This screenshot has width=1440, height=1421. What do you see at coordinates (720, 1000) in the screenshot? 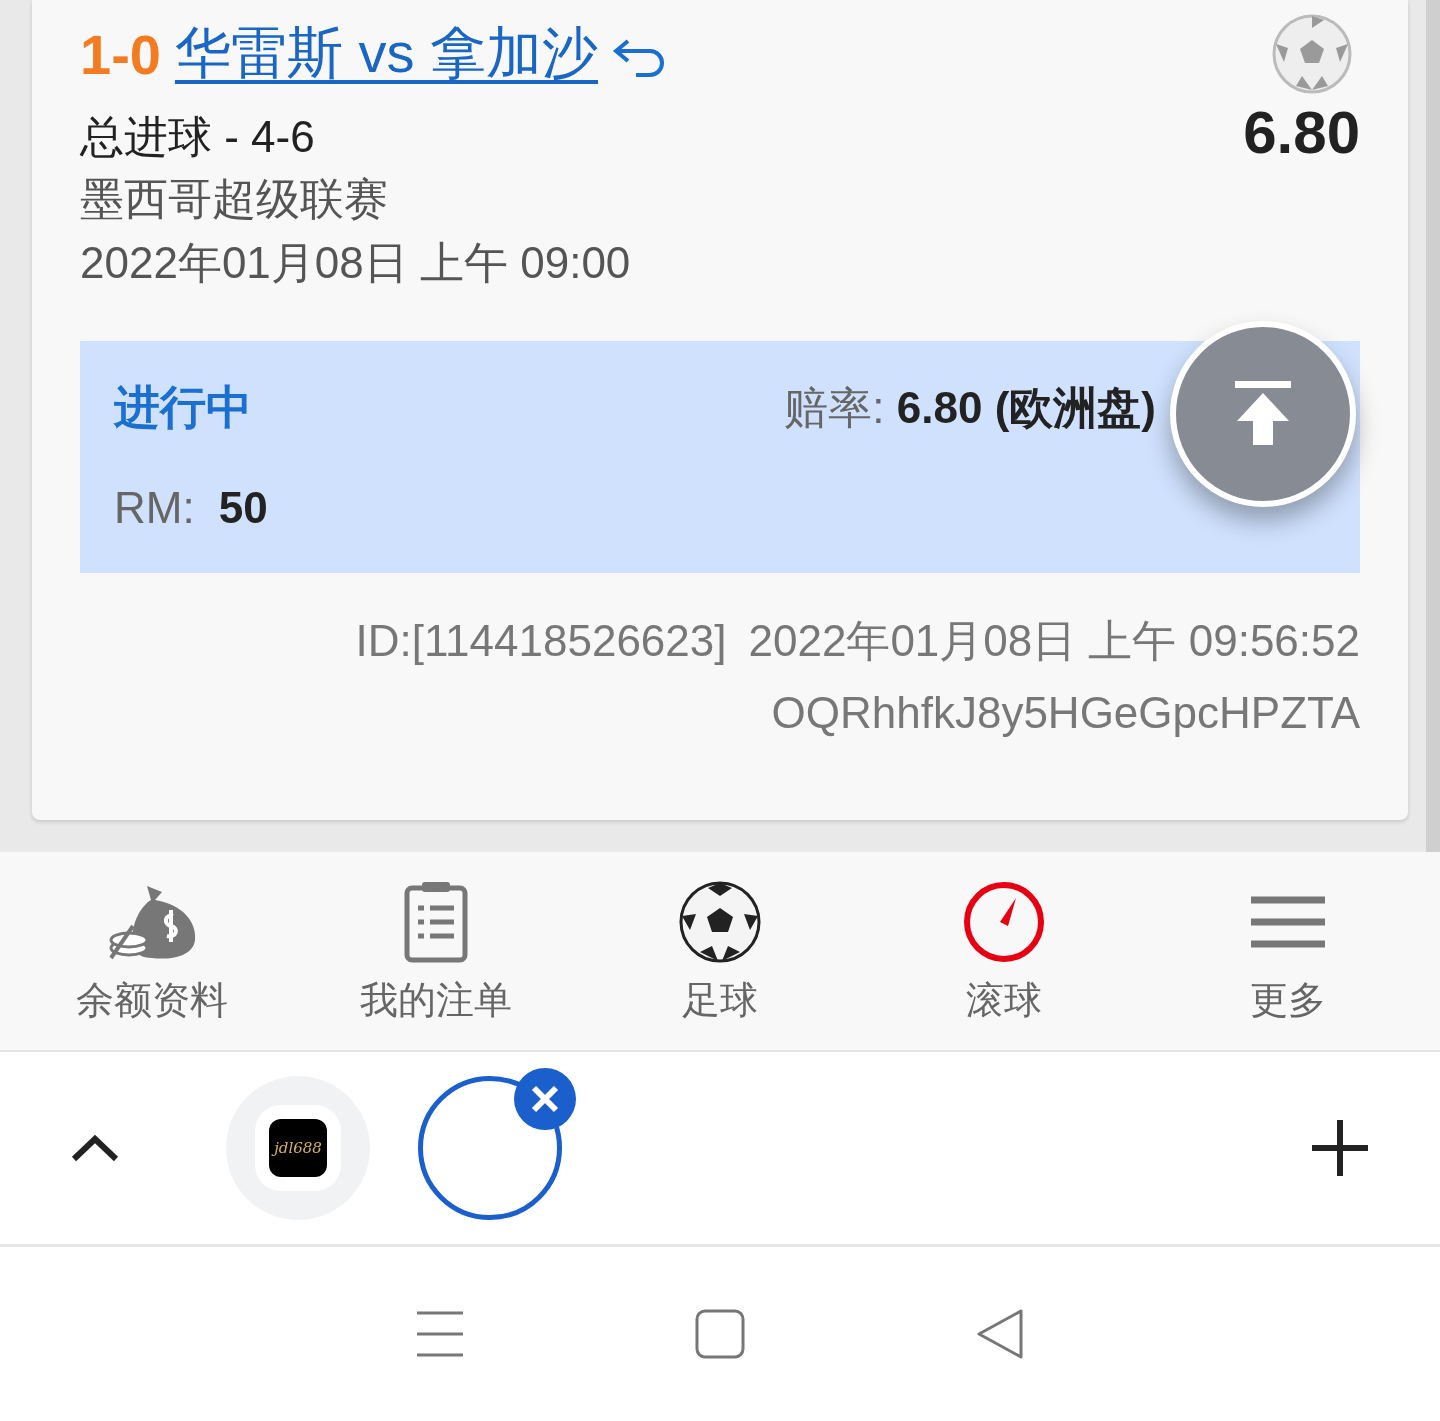
I see `nav-label: 足球` at bounding box center [720, 1000].